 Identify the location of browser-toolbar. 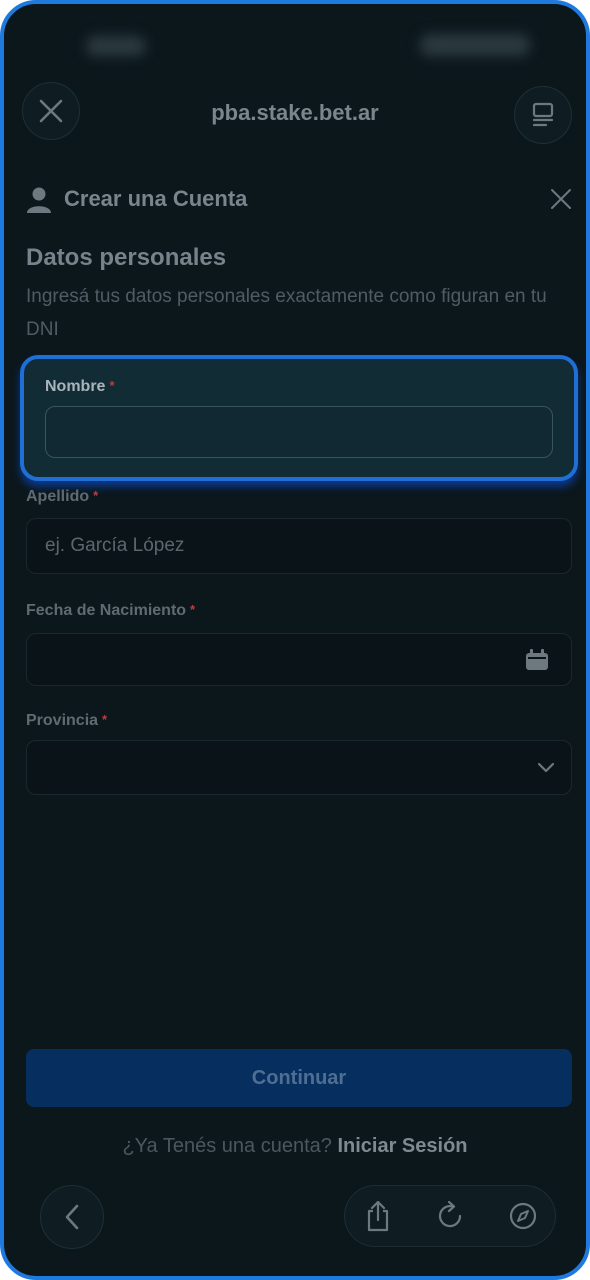
(450, 1216).